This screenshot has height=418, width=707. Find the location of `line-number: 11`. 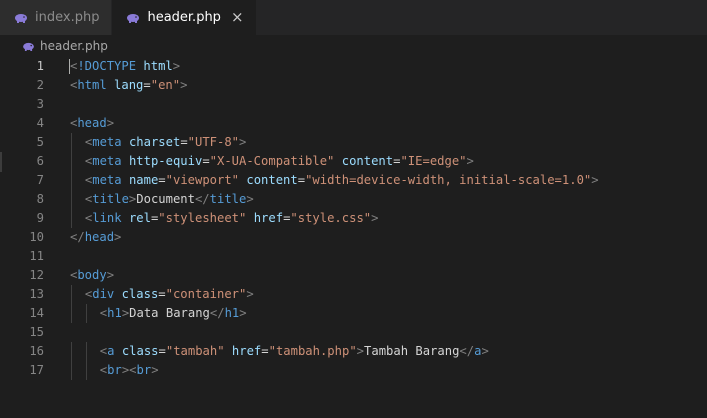

line-number: 11 is located at coordinates (36, 256).